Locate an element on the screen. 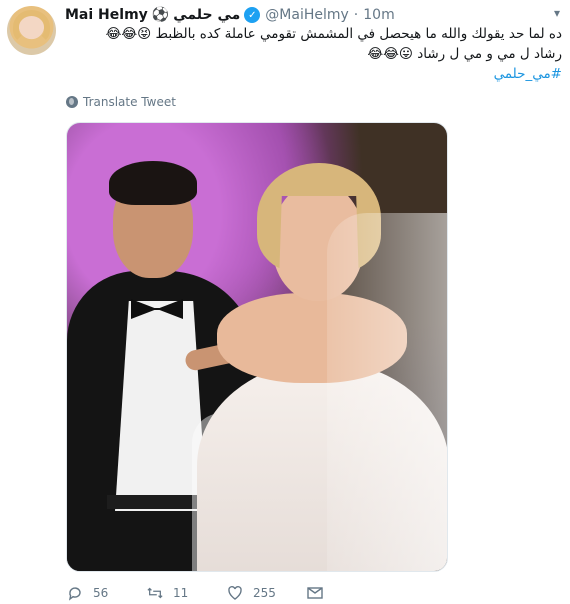 Image resolution: width=570 pixels, height=604 pixels. soccer-ball-emoji: ⚽ is located at coordinates (160, 15).